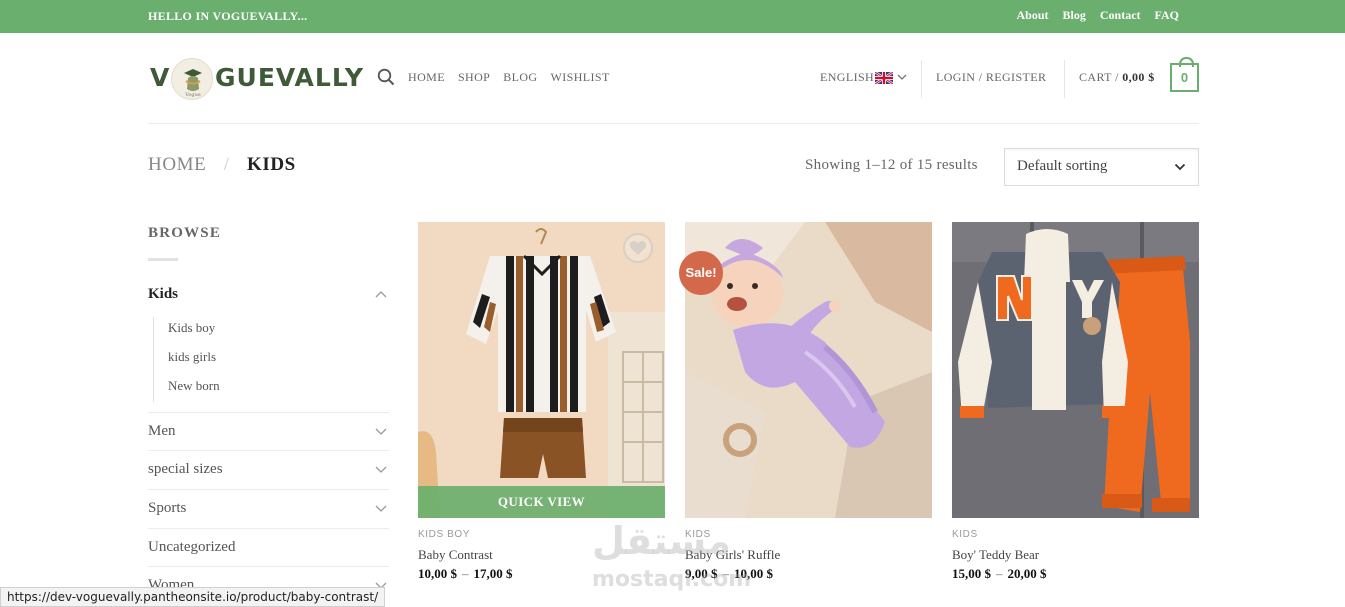 Image resolution: width=1345 pixels, height=607 pixels. Describe the element at coordinates (1075, 370) in the screenshot. I see `product-image` at that location.